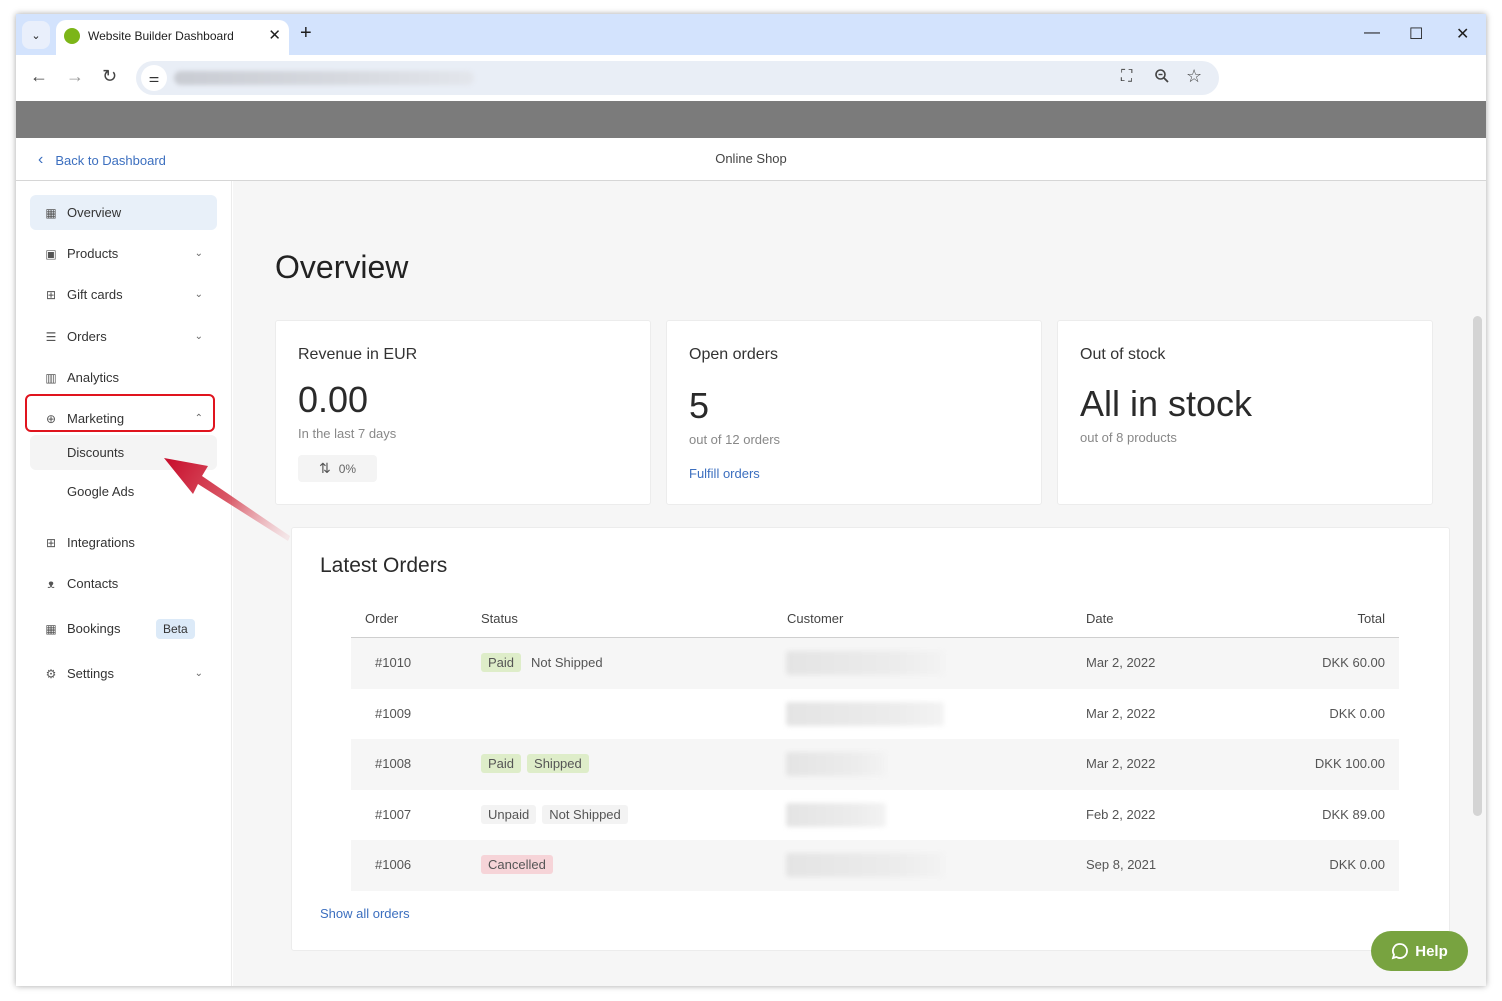  I want to click on column-header-customer: Customer, so click(815, 618).